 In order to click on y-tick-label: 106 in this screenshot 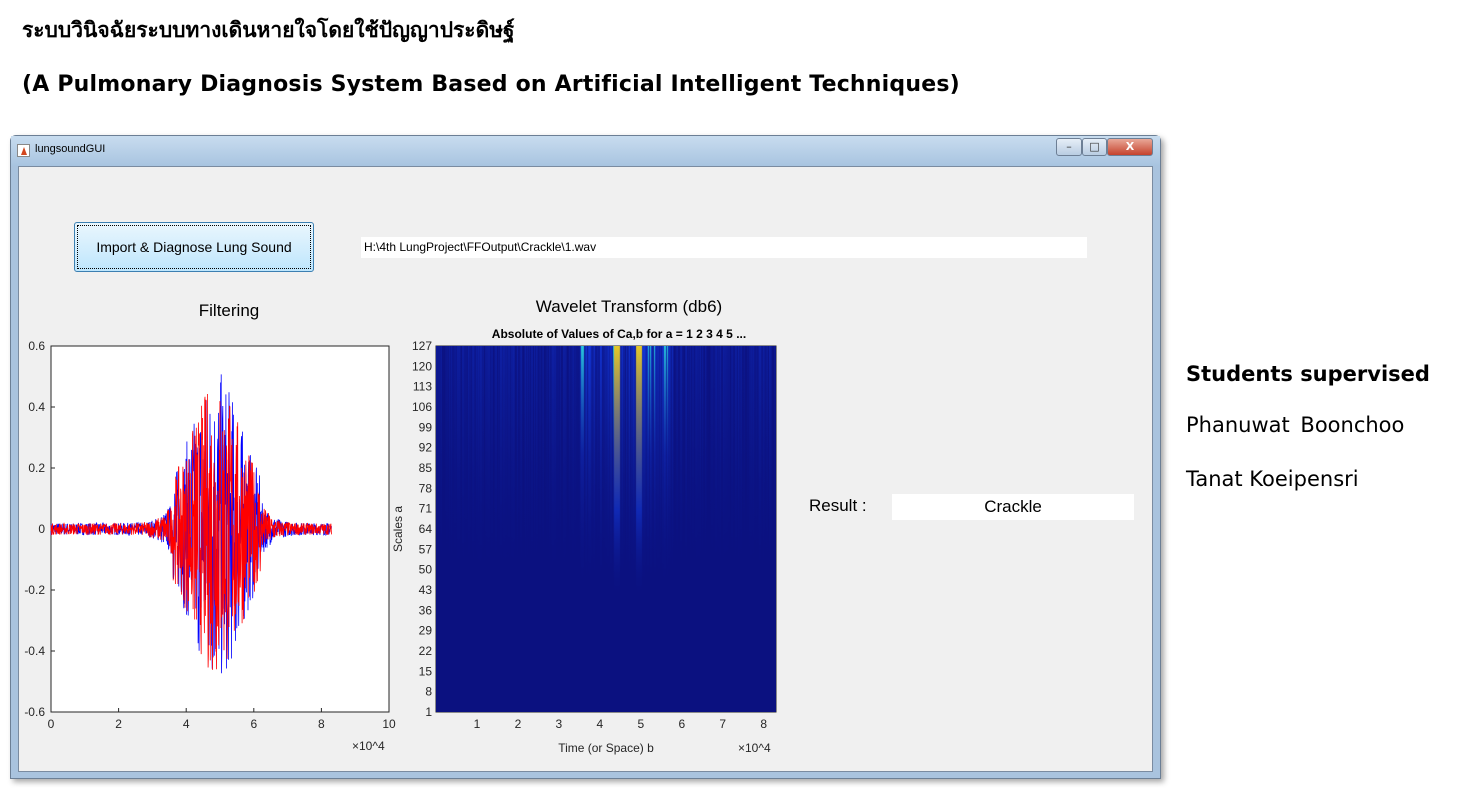, I will do `click(422, 407)`.